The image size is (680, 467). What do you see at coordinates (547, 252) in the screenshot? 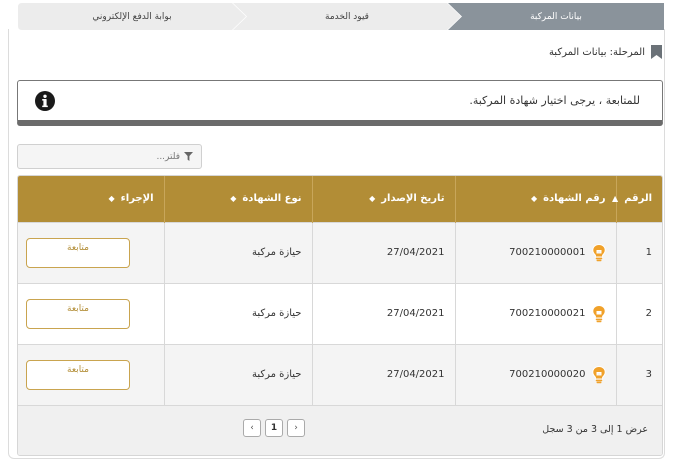
I see `certificate-number: 700210000001` at bounding box center [547, 252].